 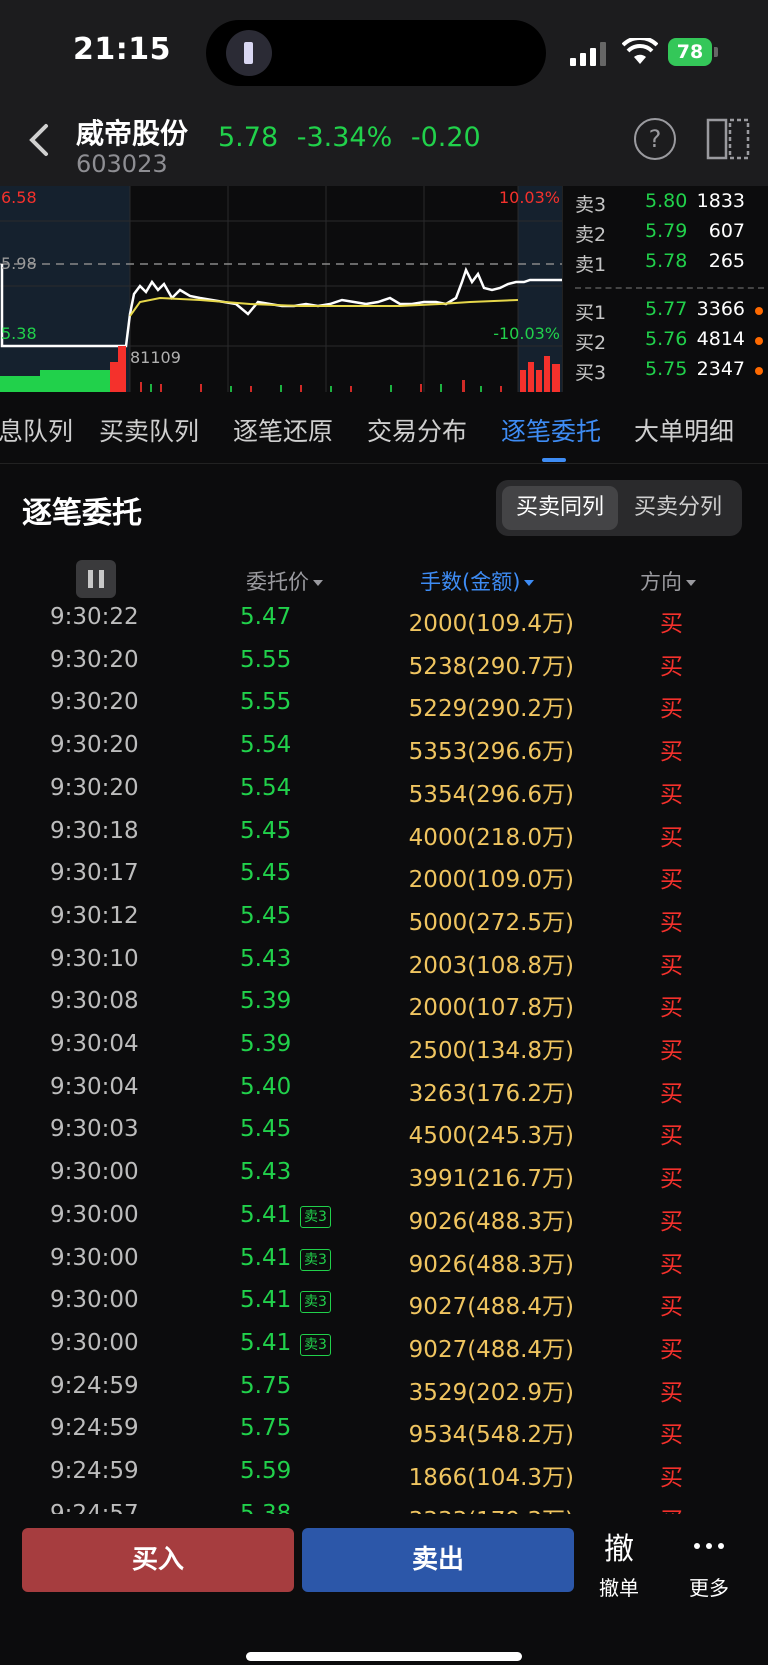 I want to click on pause-icon, so click(x=96, y=579).